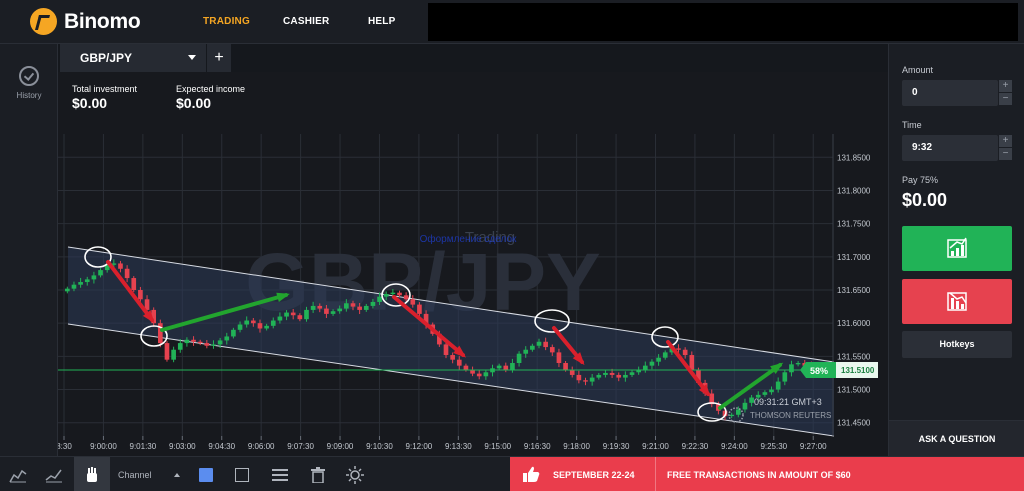 This screenshot has width=1024, height=491. What do you see at coordinates (381, 21) in the screenshot?
I see `nav-help: HELP` at bounding box center [381, 21].